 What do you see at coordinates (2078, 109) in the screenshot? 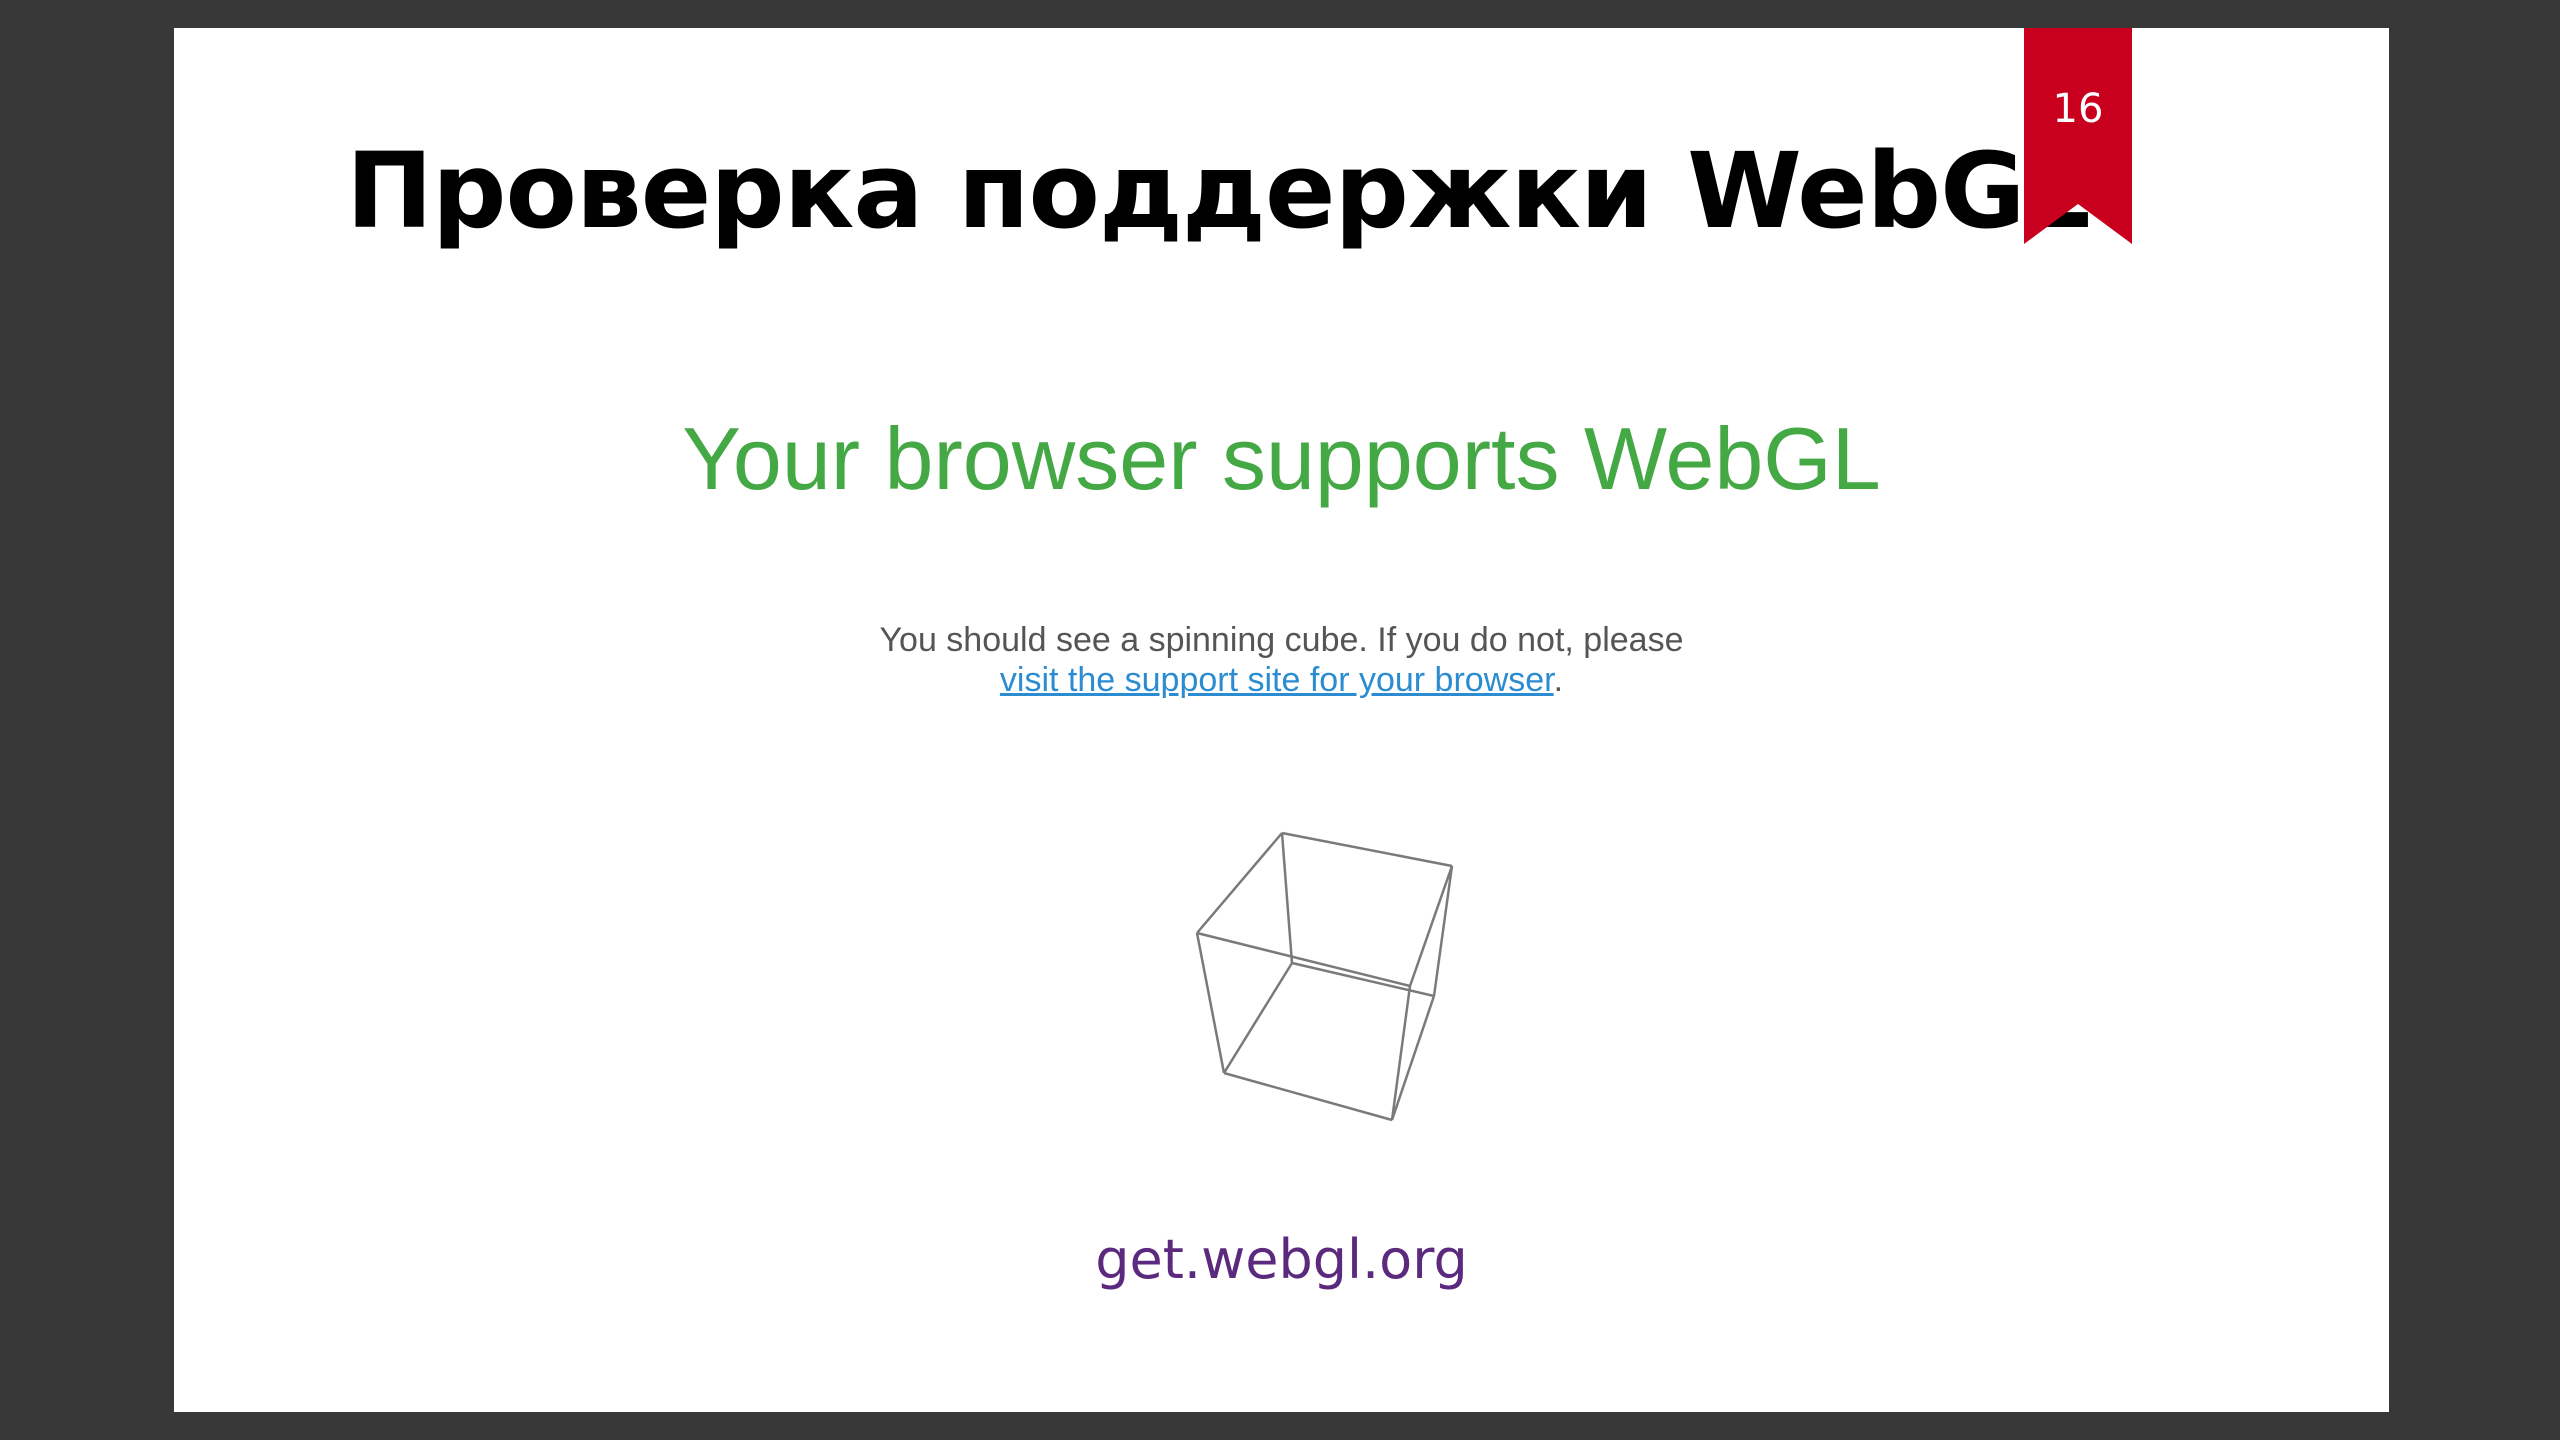
I see `slide-number: 16` at bounding box center [2078, 109].